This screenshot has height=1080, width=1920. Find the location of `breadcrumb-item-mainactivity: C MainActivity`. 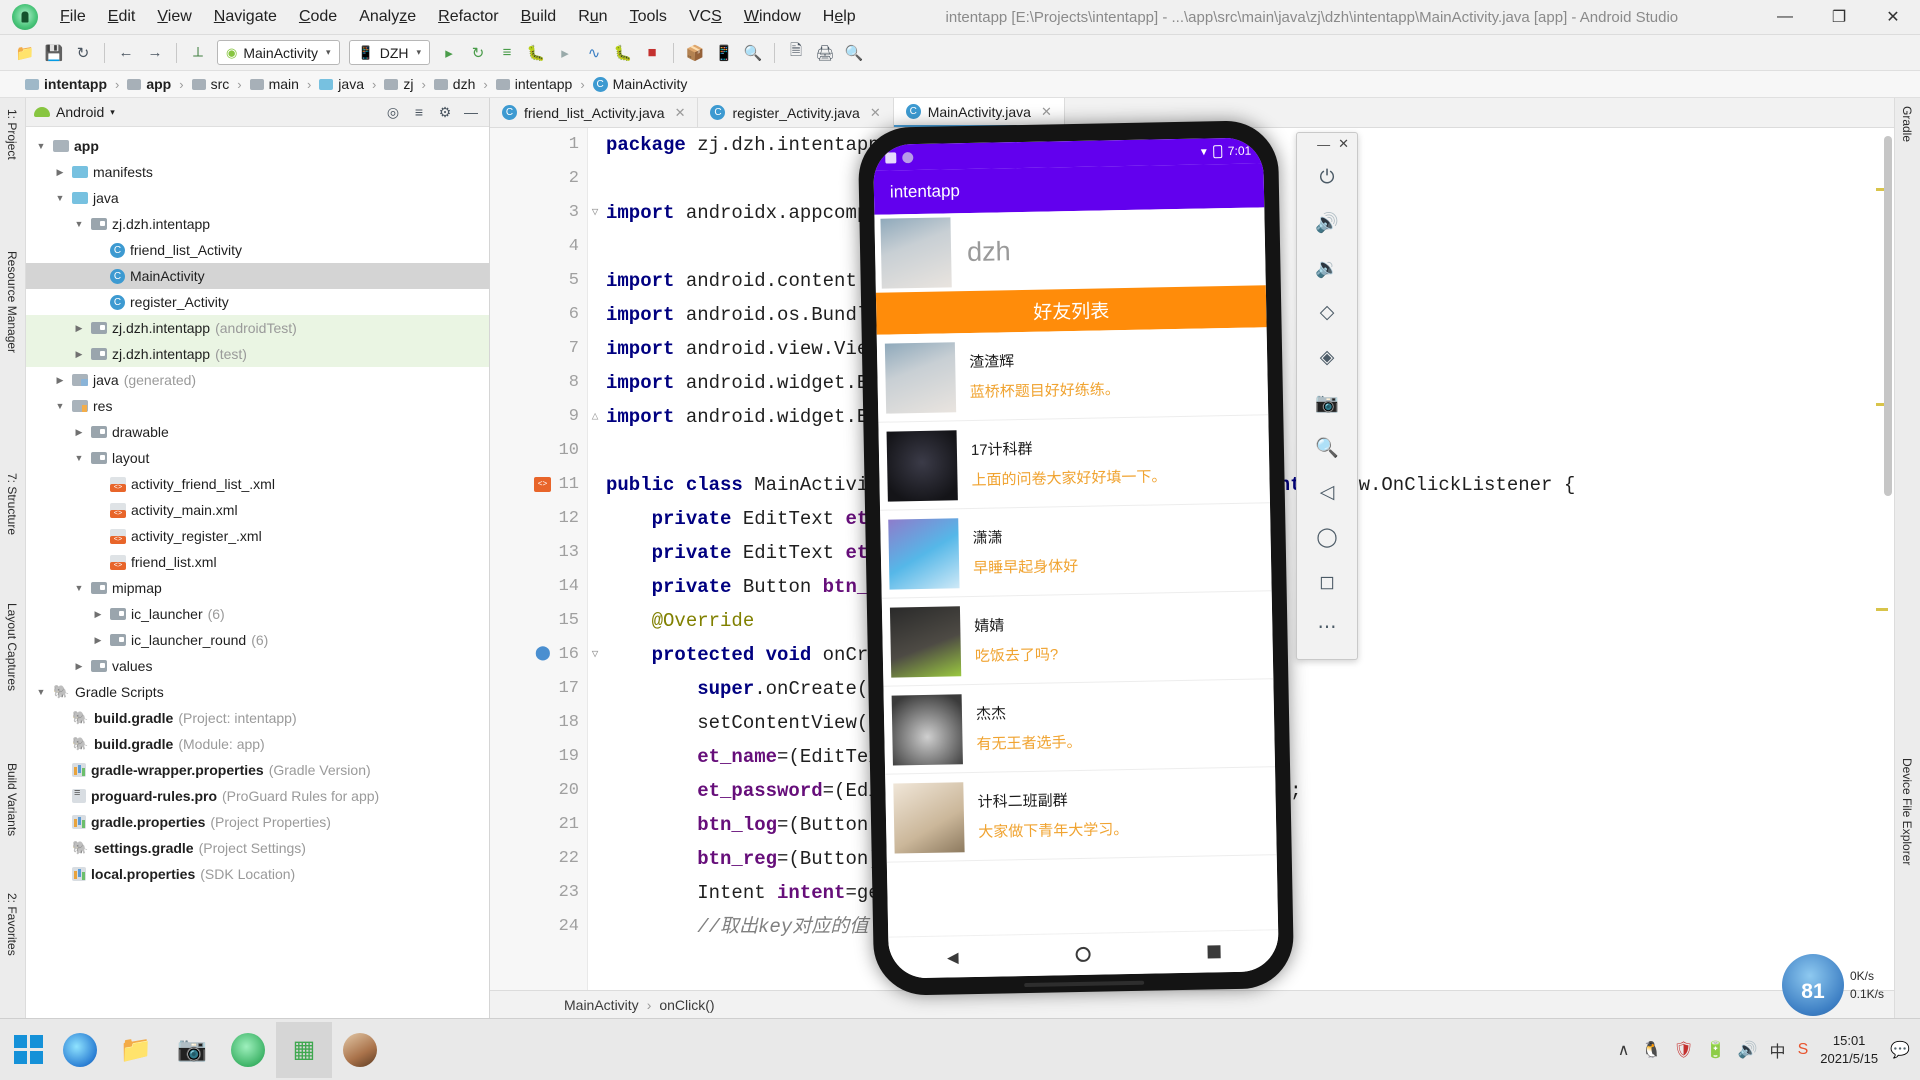

breadcrumb-item-mainactivity: C MainActivity is located at coordinates (640, 84).